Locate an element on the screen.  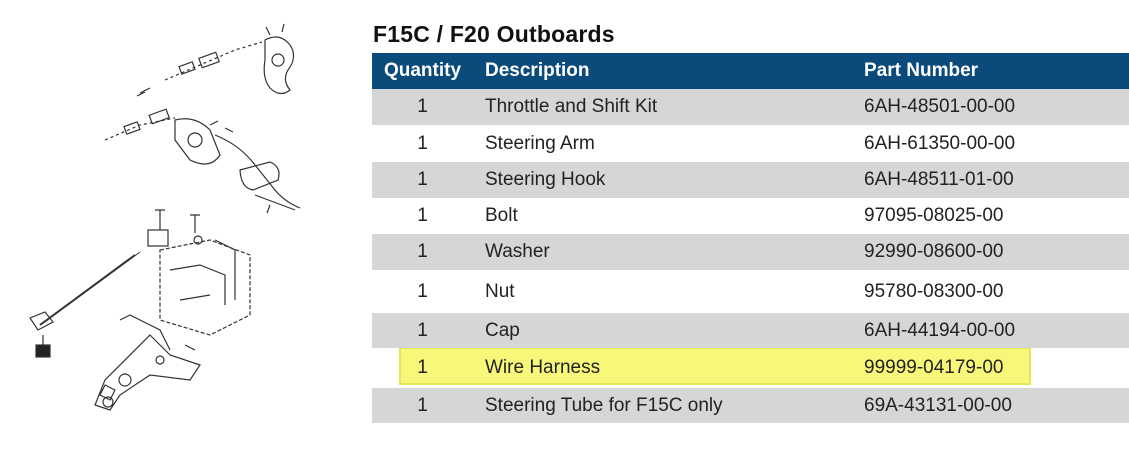
table-header: Quantity Description Part Number is located at coordinates (750, 71).